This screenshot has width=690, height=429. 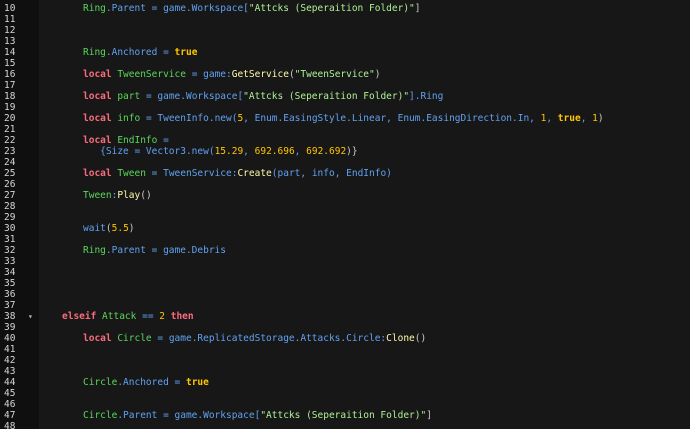 I want to click on code-token: then, so click(x=179, y=316).